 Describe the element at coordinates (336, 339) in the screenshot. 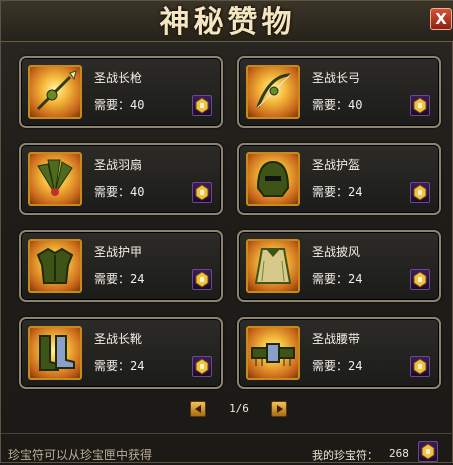

I see `item-name: 圣战腰带` at that location.